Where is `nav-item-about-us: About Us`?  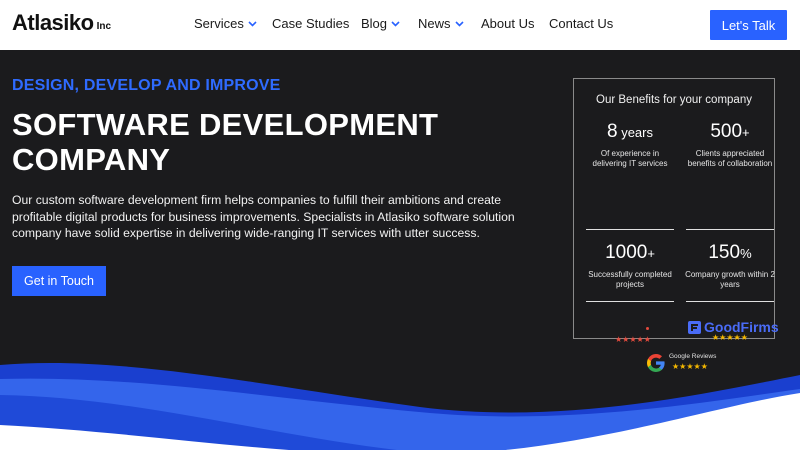
nav-item-about-us: About Us is located at coordinates (507, 23).